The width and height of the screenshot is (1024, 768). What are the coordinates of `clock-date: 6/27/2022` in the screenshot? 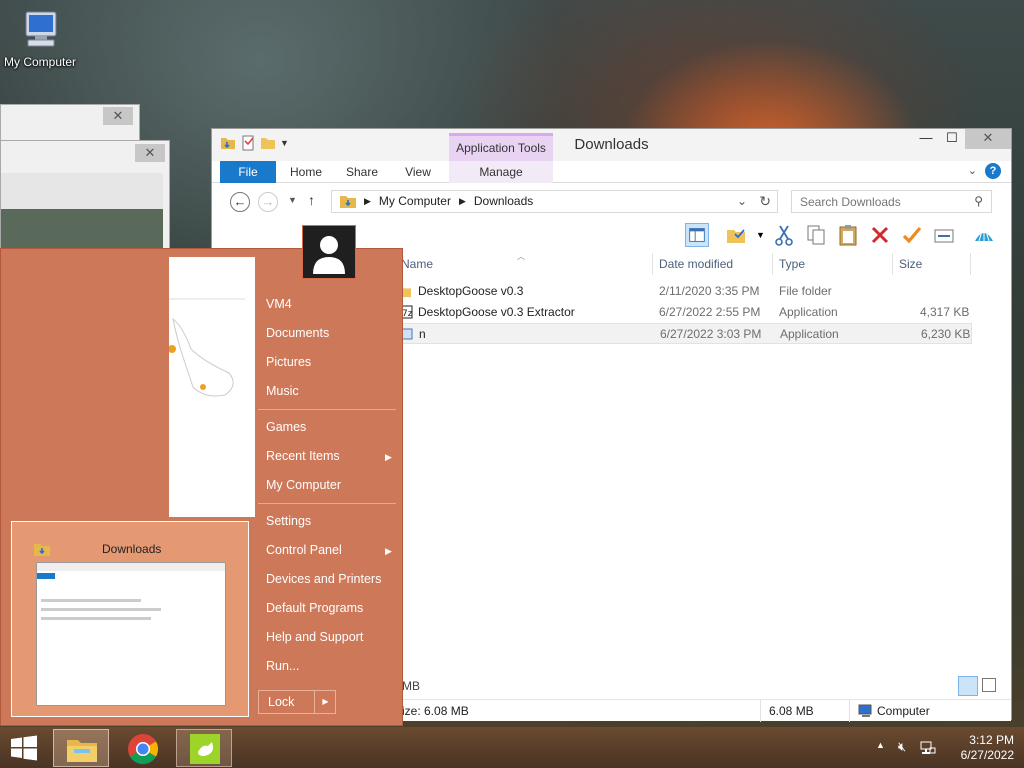 It's located at (987, 755).